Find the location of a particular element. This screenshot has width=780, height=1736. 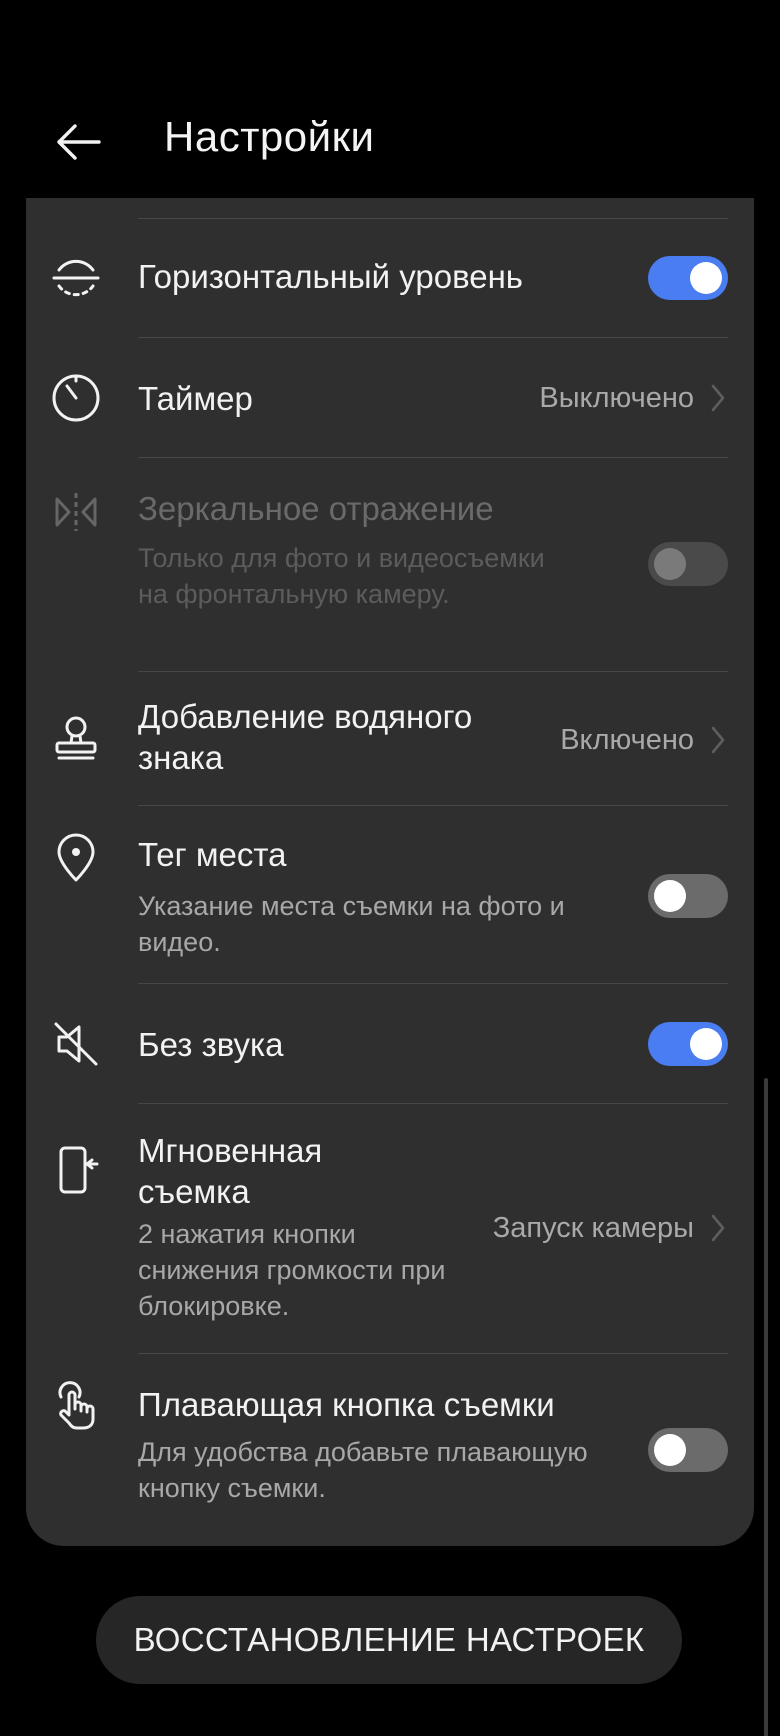

horizontal-level-toggle is located at coordinates (688, 278).